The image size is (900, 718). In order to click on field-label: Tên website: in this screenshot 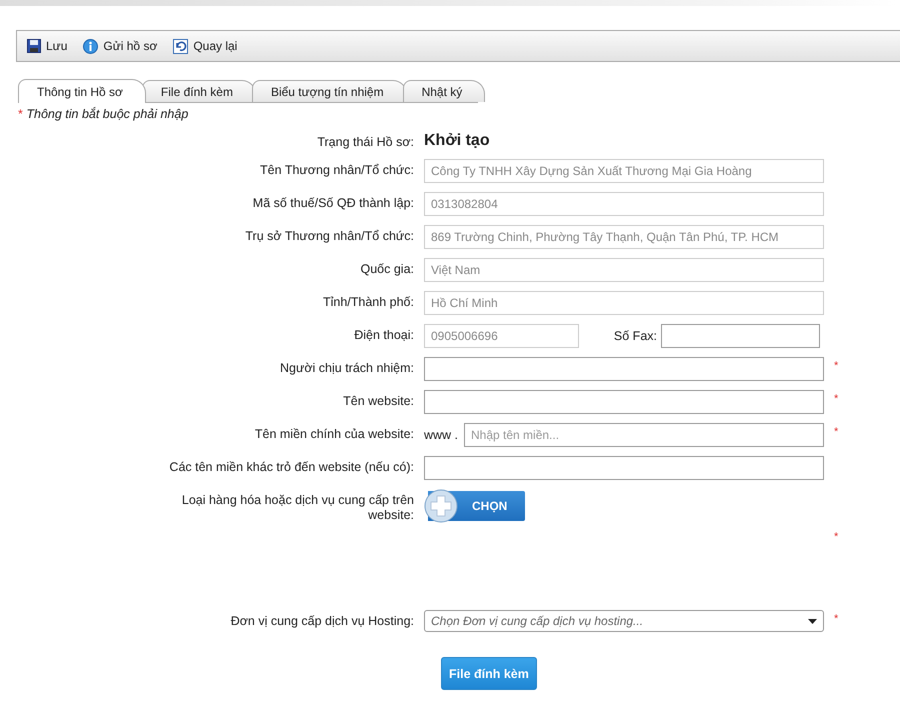, I will do `click(378, 401)`.